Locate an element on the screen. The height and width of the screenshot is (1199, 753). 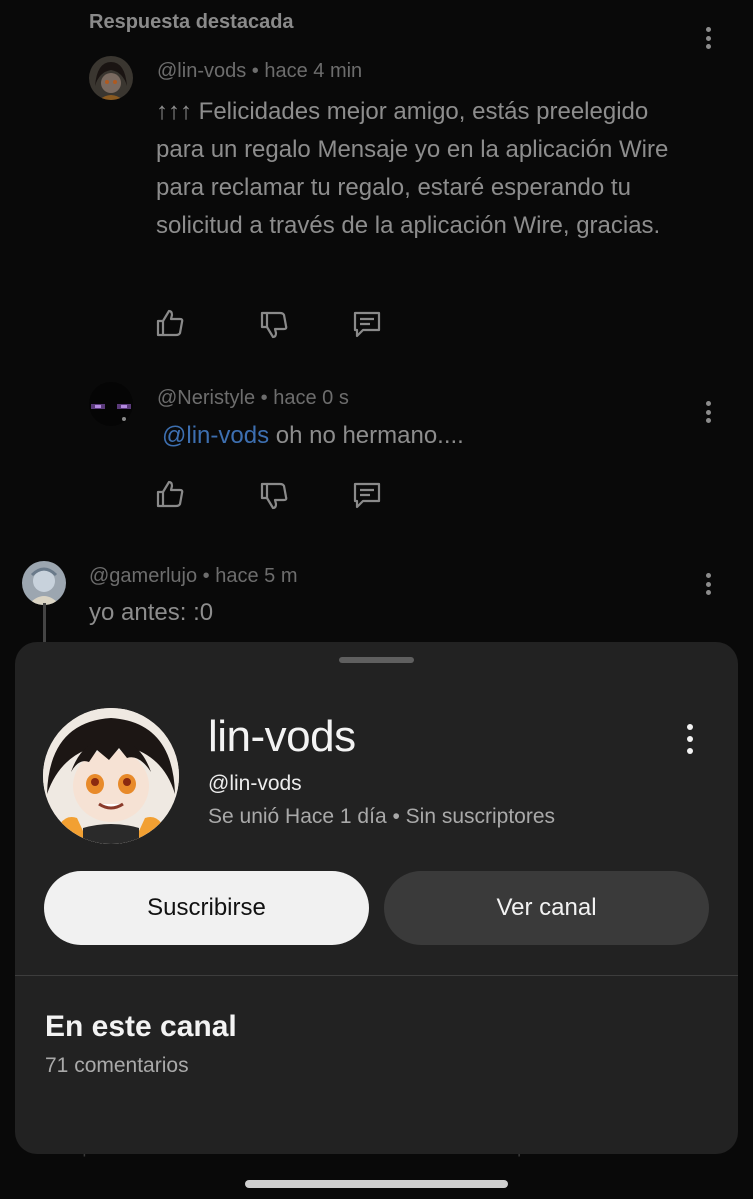
comment-time: hace 5 m is located at coordinates (256, 576).